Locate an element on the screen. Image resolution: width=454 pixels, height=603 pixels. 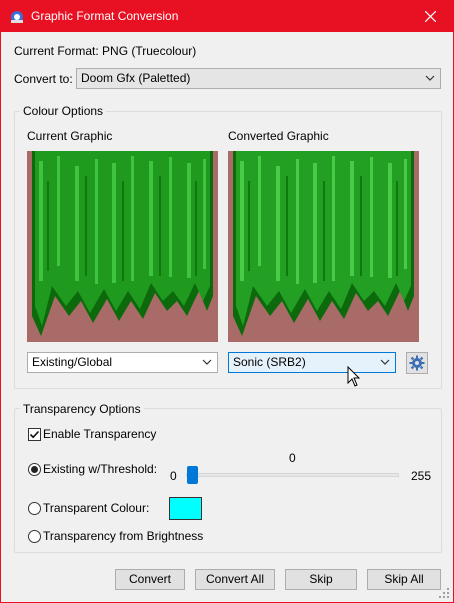
close-button is located at coordinates (430, 16).